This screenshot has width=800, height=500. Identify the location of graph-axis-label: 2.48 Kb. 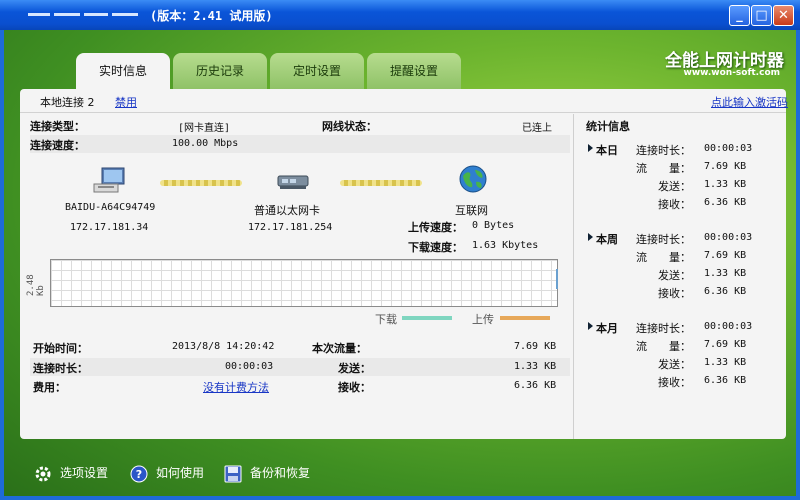
(36, 285).